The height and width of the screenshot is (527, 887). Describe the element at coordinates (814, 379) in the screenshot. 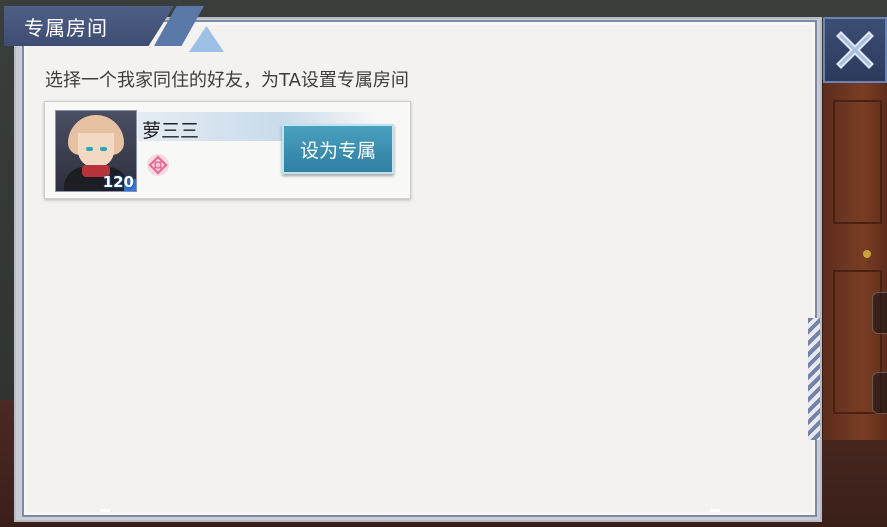

I see `dialog-edge-stripe` at that location.